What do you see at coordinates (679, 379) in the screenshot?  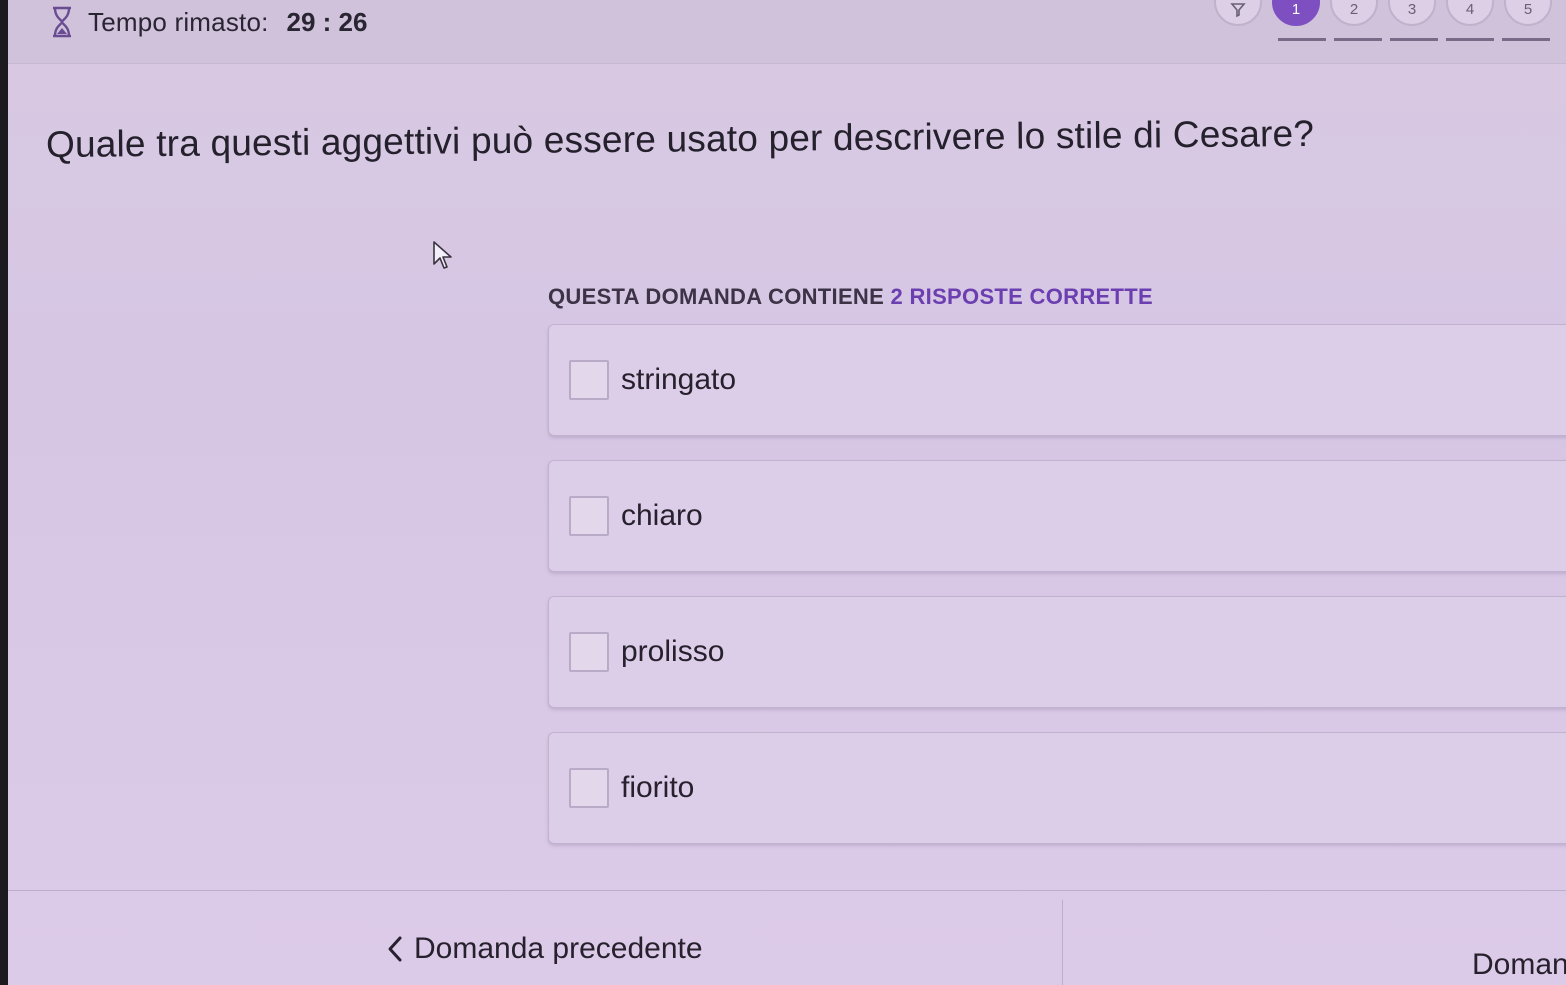 I see `answer-label: stringato` at bounding box center [679, 379].